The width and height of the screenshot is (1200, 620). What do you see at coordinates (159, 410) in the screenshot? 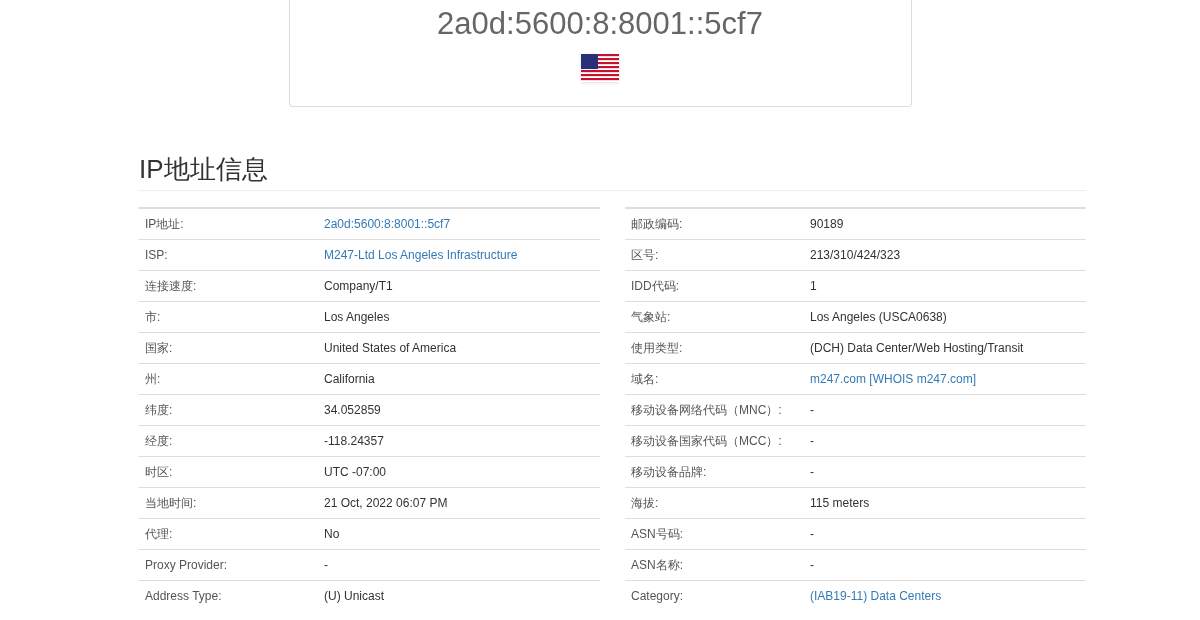
I see `field-label: 纬度:` at bounding box center [159, 410].